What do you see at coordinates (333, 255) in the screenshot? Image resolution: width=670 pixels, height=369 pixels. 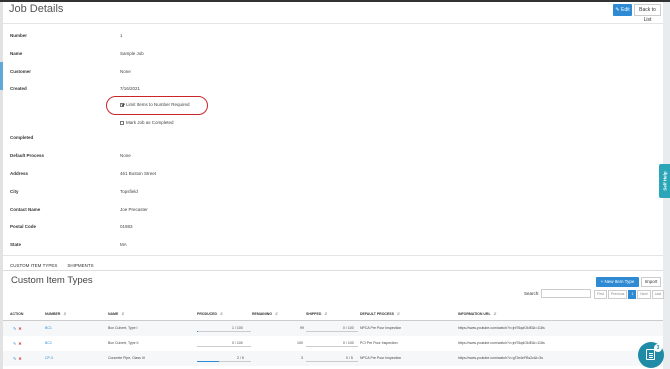 I see `details-divider` at bounding box center [333, 255].